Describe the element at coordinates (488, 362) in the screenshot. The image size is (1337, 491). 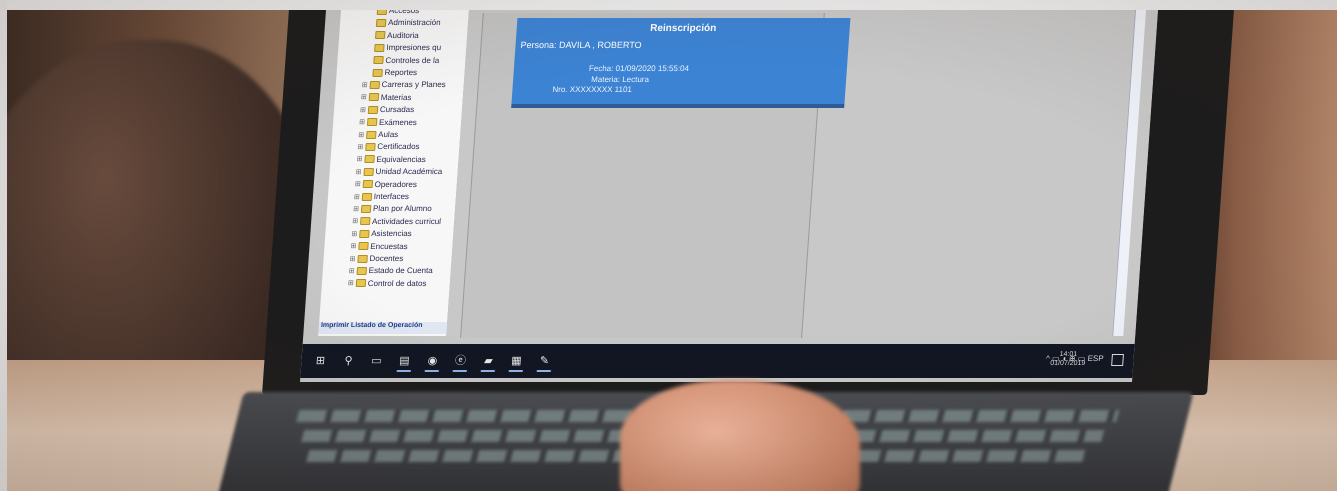
I see `app-icon: ▰` at that location.